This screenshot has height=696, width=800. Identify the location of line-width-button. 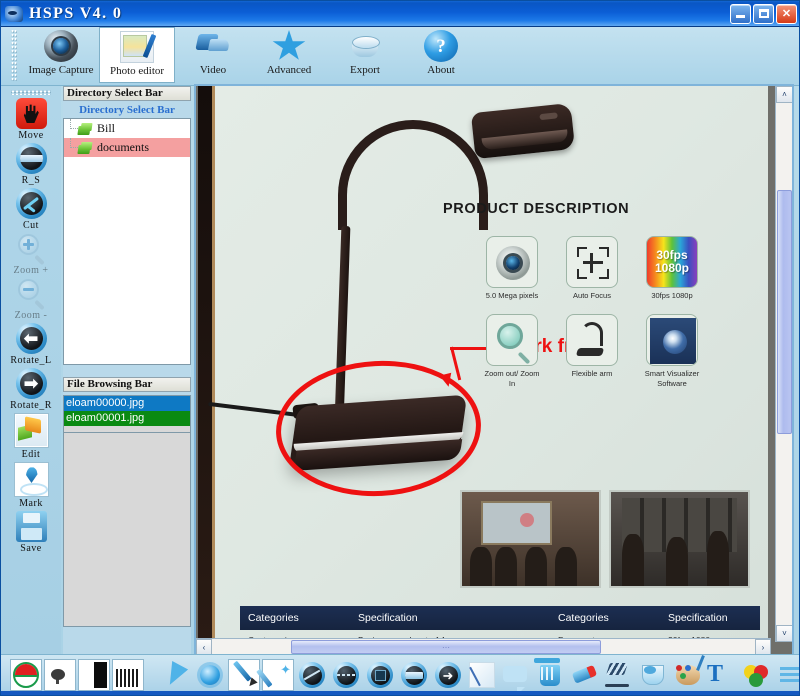
(785, 675).